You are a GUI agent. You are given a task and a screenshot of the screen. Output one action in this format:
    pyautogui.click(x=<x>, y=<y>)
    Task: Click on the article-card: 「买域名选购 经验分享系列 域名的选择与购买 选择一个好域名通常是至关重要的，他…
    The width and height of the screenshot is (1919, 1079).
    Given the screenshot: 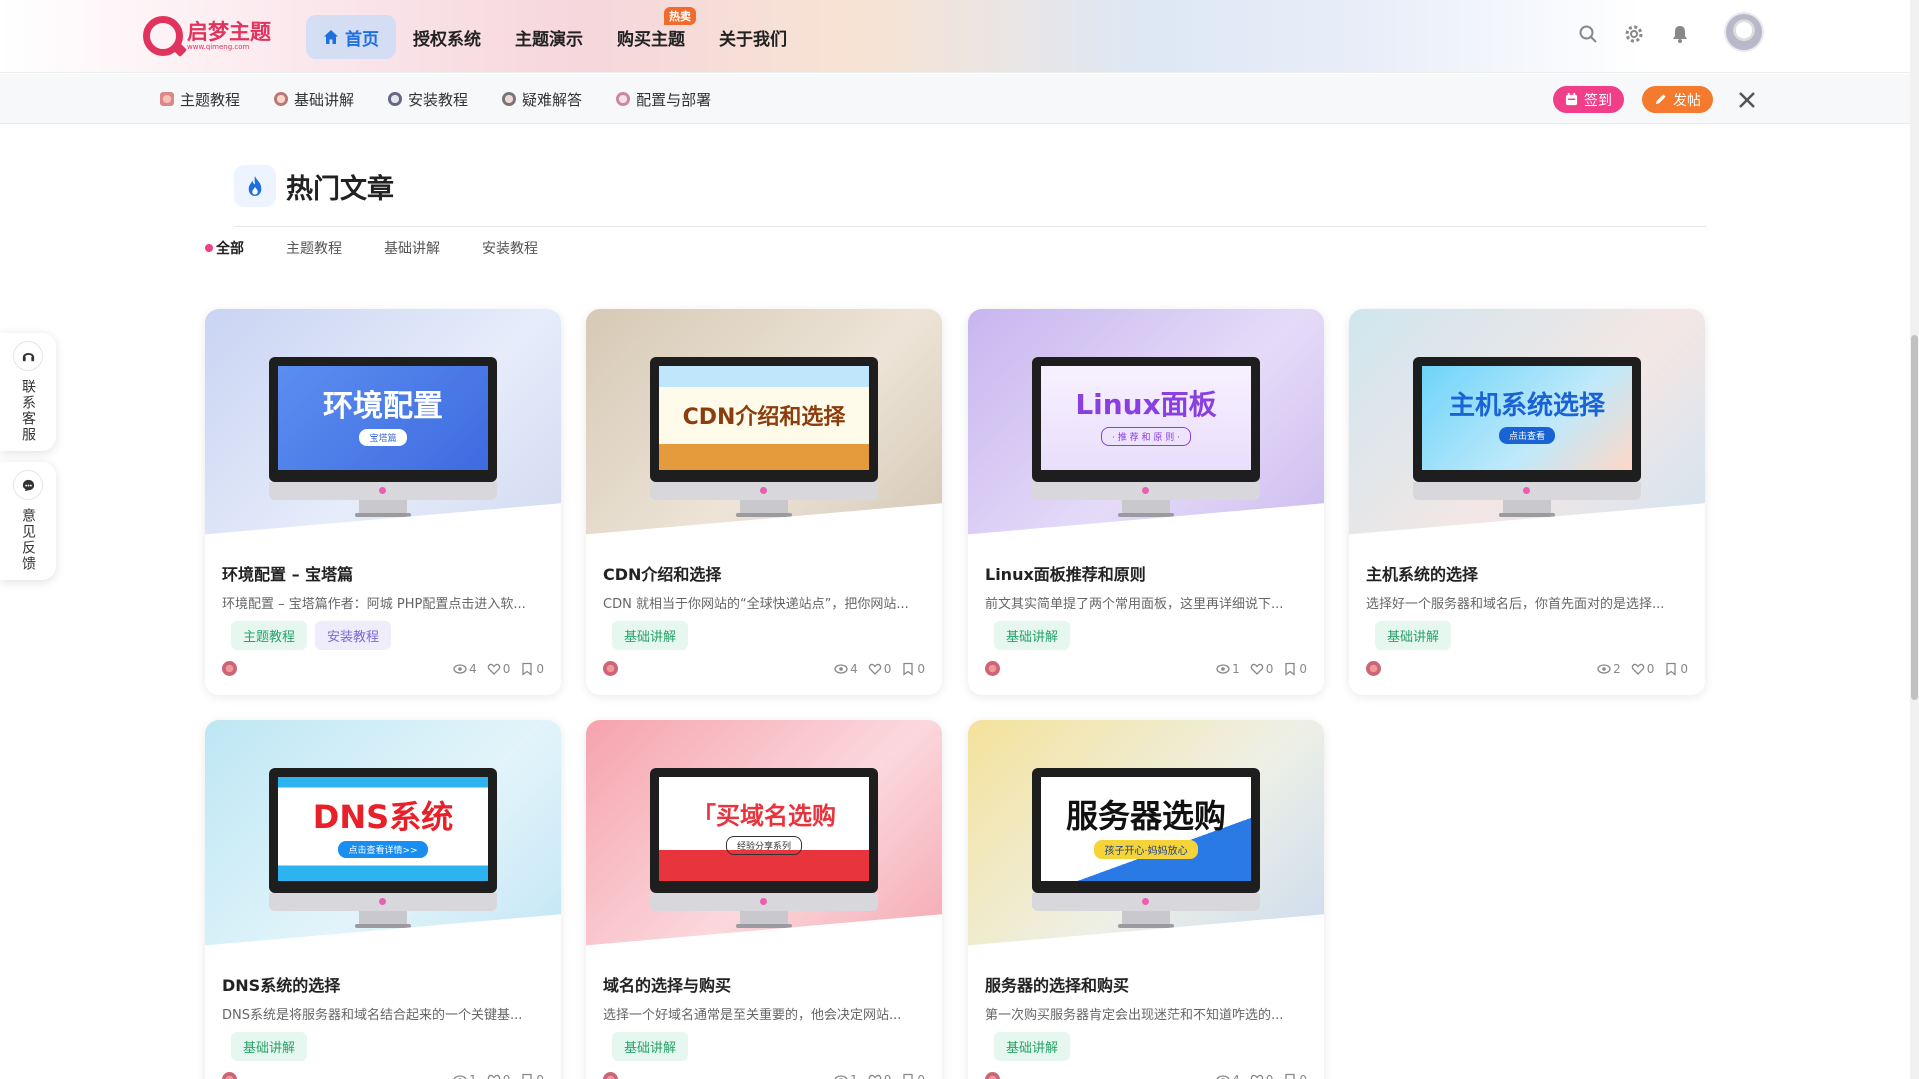 What is the action you would take?
    pyautogui.click(x=764, y=899)
    